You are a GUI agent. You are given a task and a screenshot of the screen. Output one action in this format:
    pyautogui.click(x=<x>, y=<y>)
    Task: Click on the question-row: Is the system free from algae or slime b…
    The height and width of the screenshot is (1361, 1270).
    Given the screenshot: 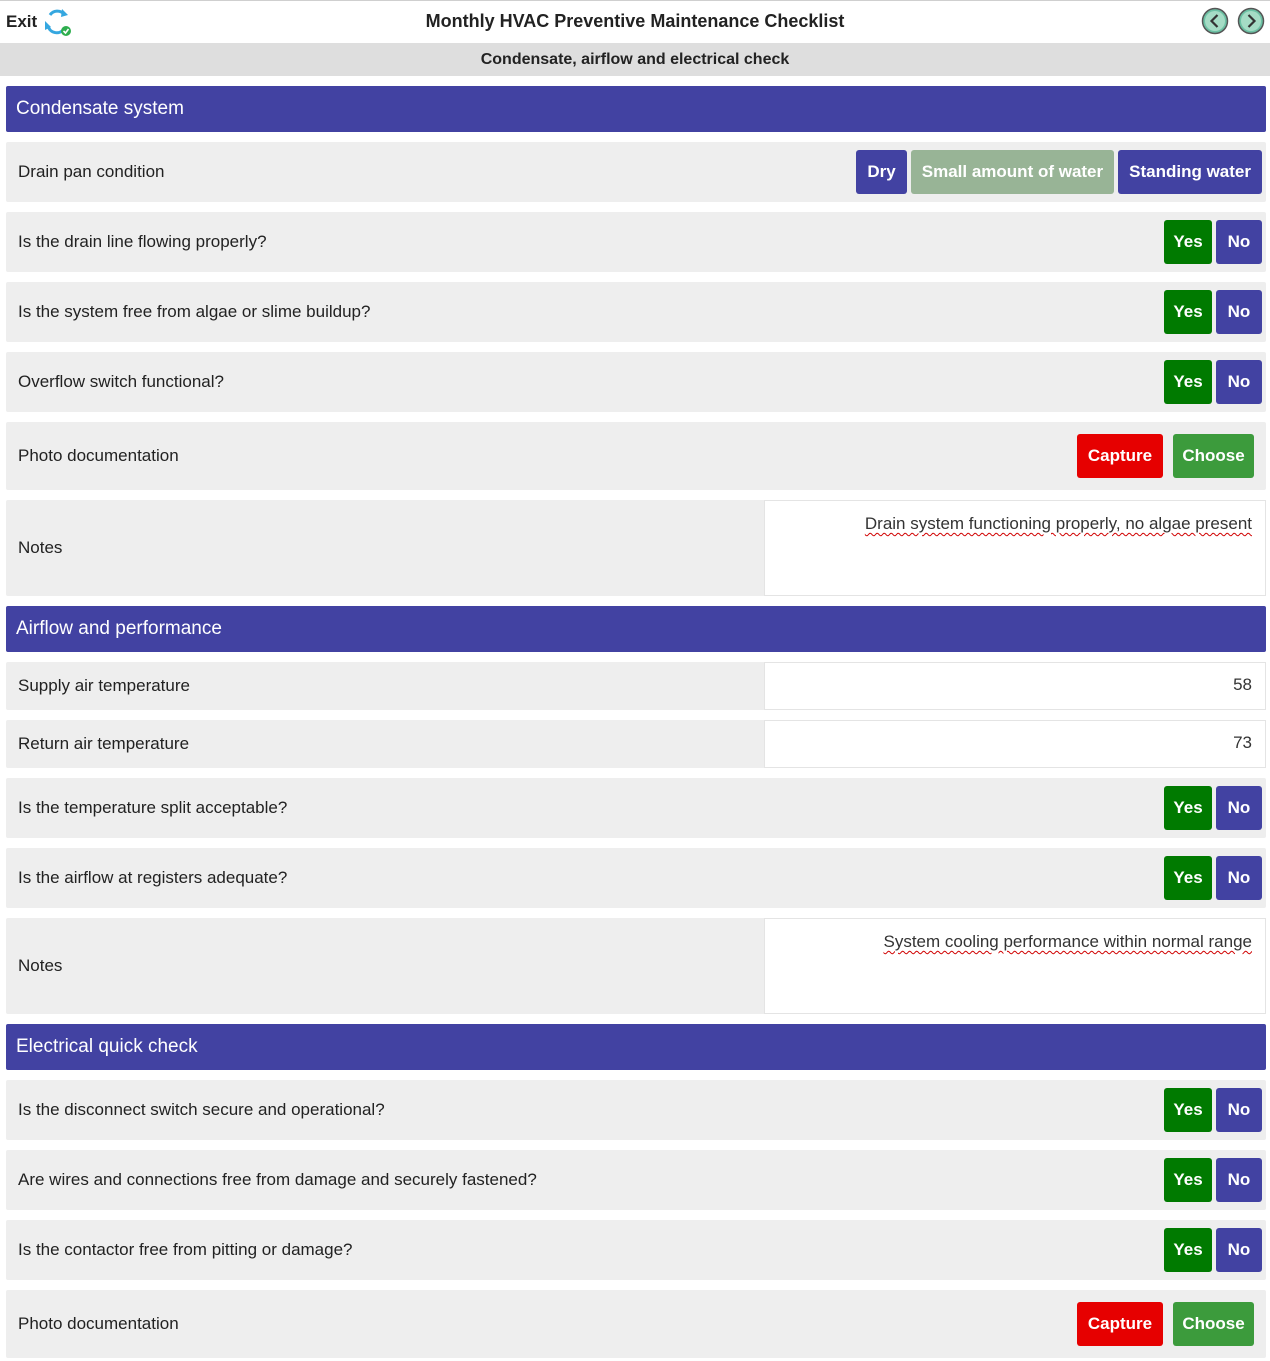 What is the action you would take?
    pyautogui.click(x=636, y=312)
    